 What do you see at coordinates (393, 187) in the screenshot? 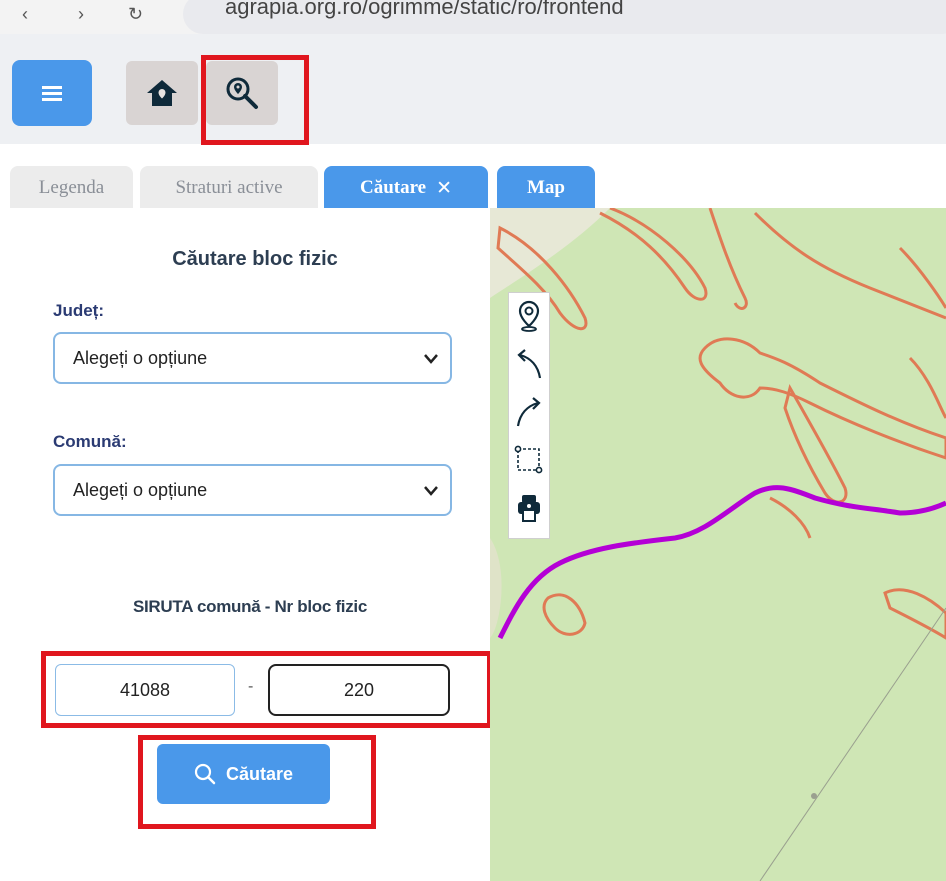
I see `tab-label: Căutare` at bounding box center [393, 187].